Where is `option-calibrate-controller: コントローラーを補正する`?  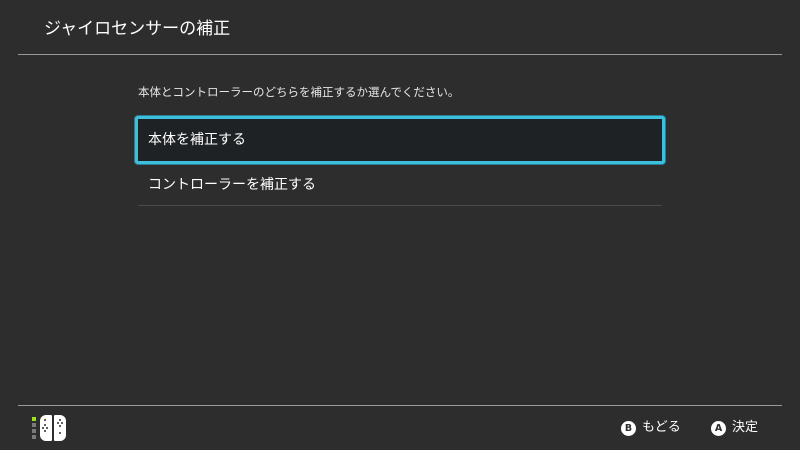
option-calibrate-controller: コントローラーを補正する is located at coordinates (400, 185).